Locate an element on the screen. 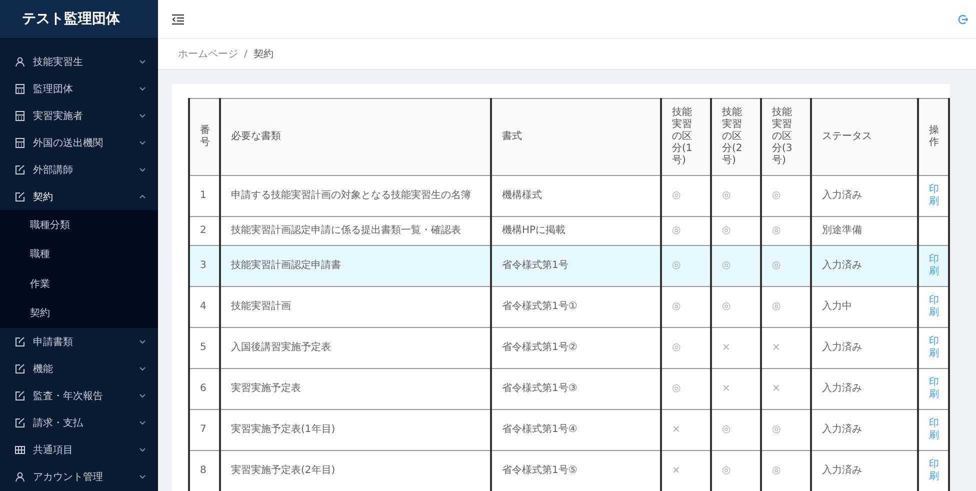  table-cell: 申請する技能実習計画の対象となる技能実習生の名簿 is located at coordinates (355, 196).